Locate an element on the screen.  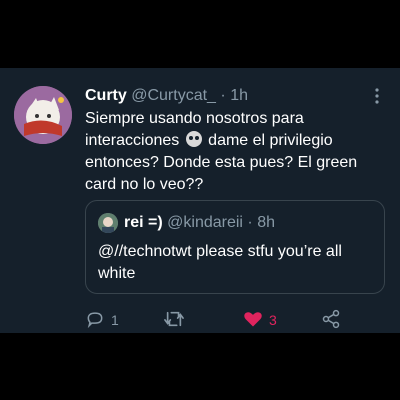
tweet-actions: 1 3 is located at coordinates (235, 320).